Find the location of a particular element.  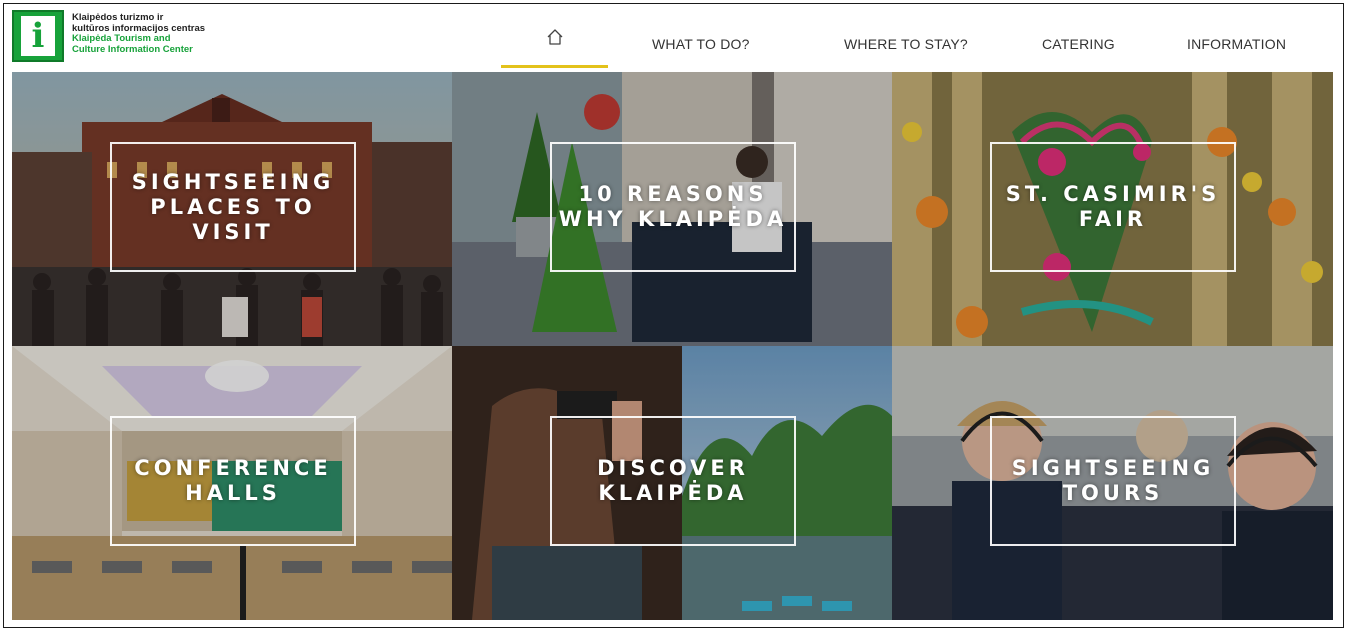

nav-catering: CATERING is located at coordinates (1078, 44).